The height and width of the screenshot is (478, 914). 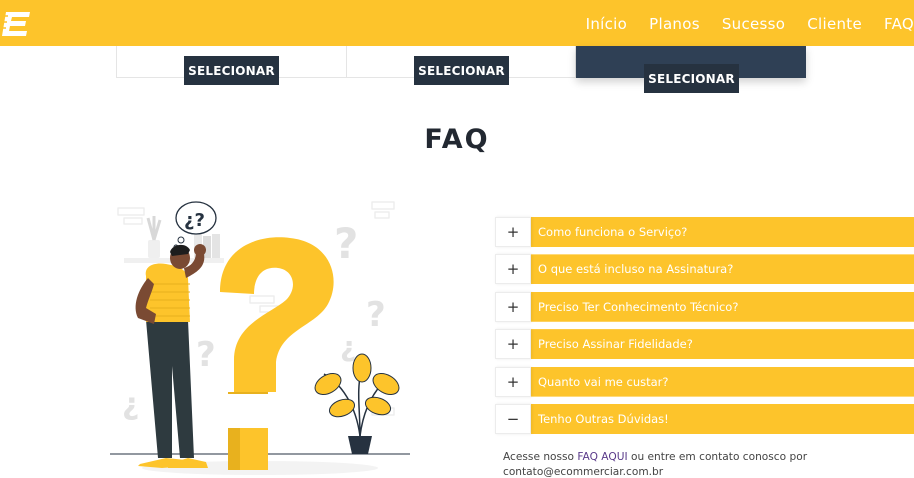 What do you see at coordinates (603, 382) in the screenshot?
I see `faq-question-label: Quanto vai me custar?` at bounding box center [603, 382].